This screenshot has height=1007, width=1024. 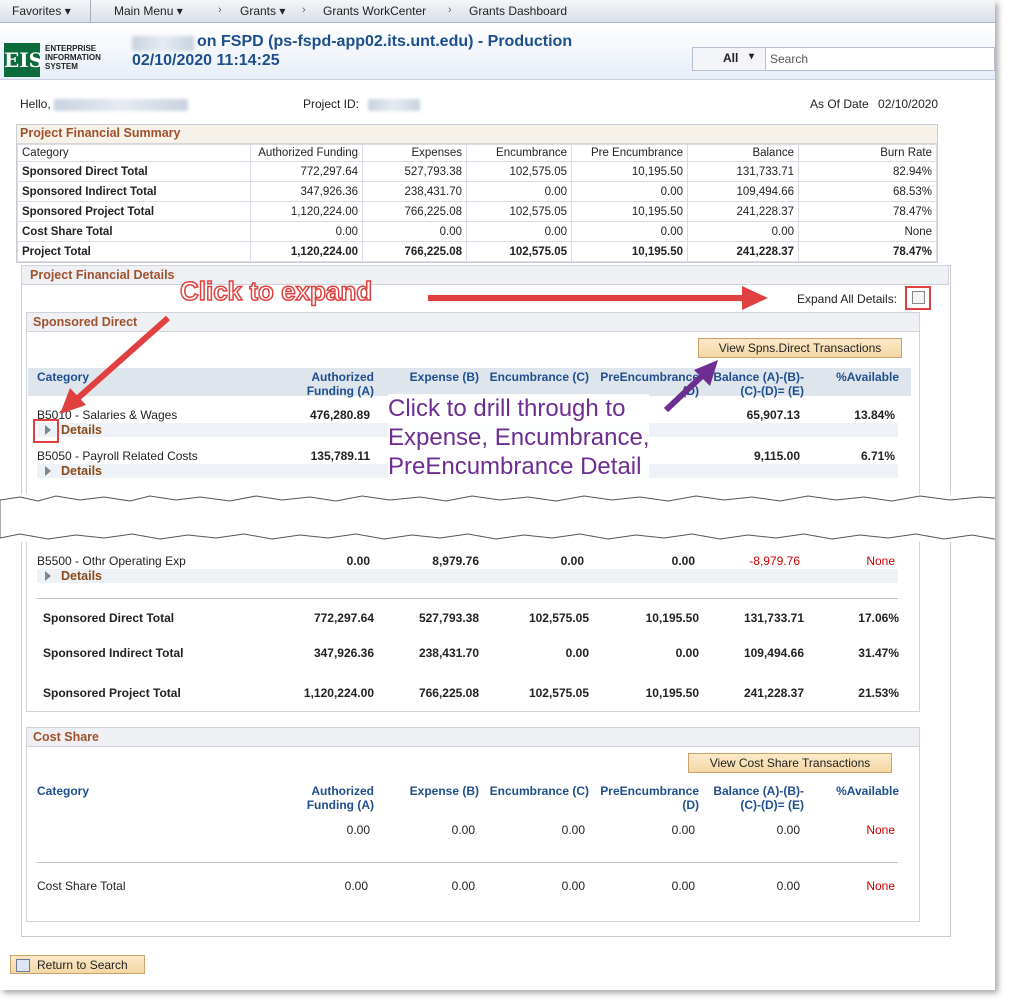 I want to click on torn-edge, so click(x=497, y=518).